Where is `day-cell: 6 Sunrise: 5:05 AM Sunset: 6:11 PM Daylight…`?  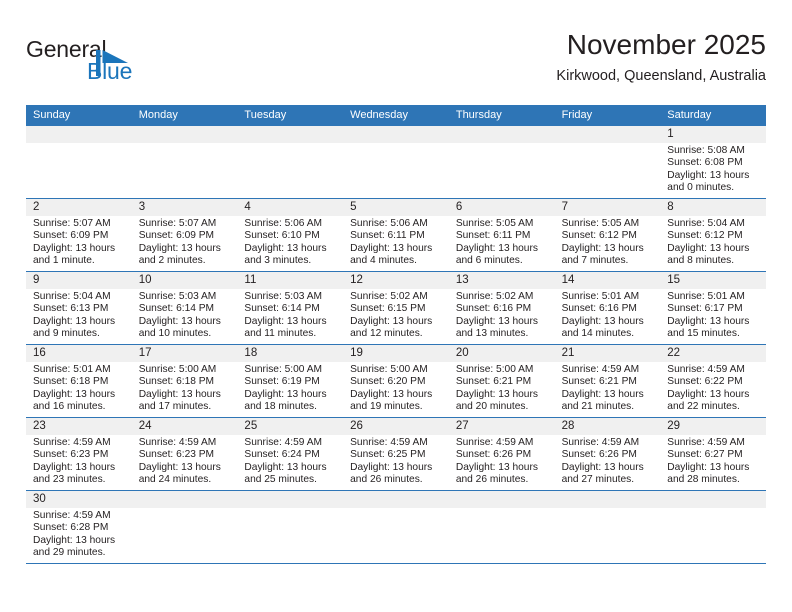 day-cell: 6 Sunrise: 5:05 AM Sunset: 6:11 PM Daylight… is located at coordinates (501, 235).